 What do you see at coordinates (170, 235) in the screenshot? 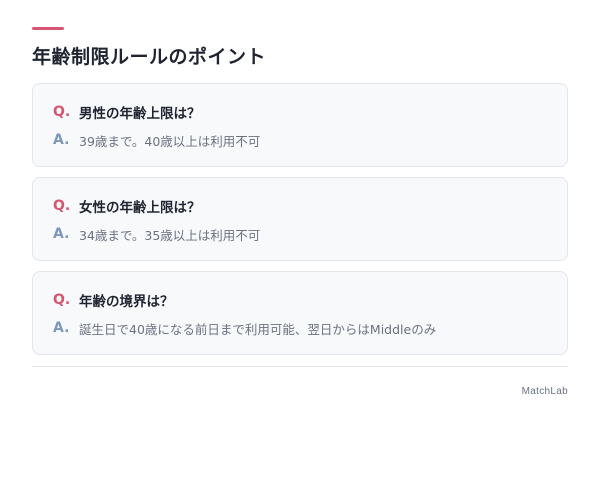
I see `faq-answer: 34歳まで。35歳以上は利用不可` at bounding box center [170, 235].